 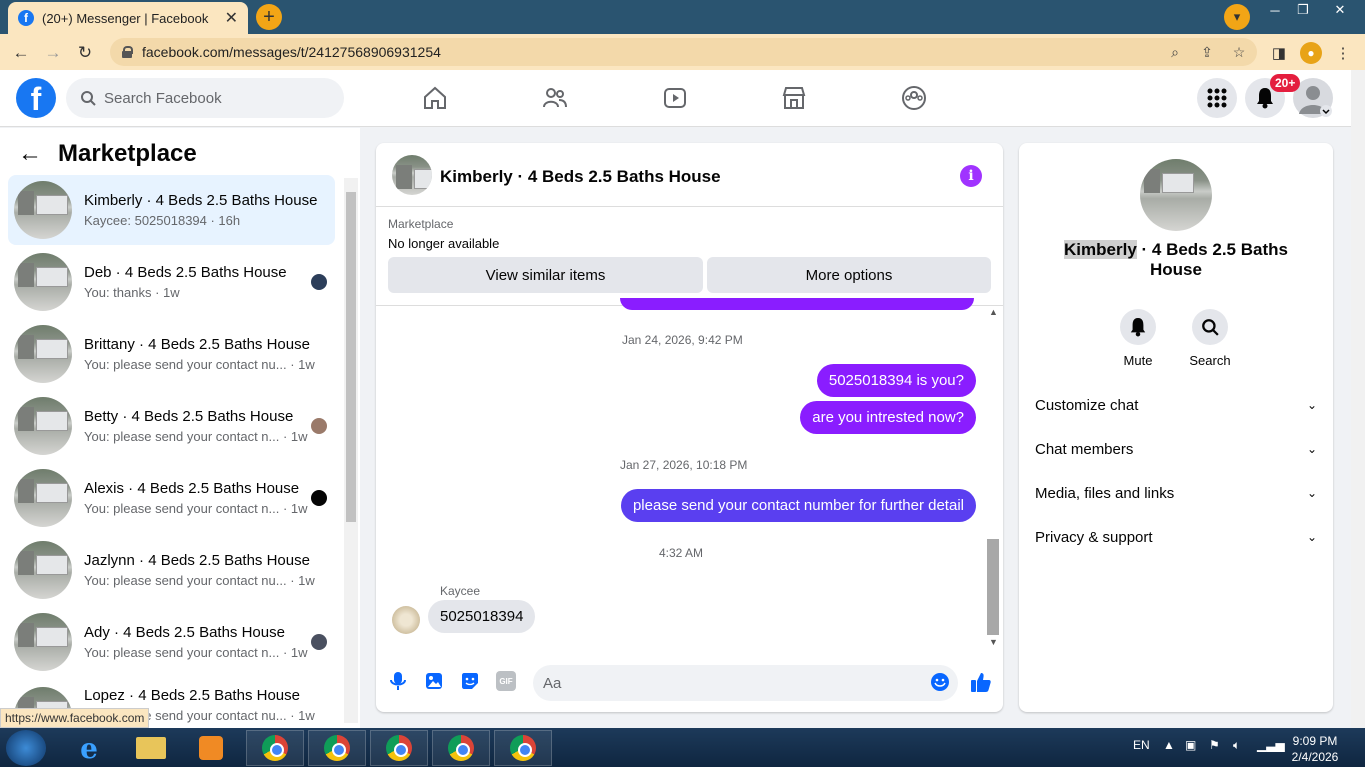 What do you see at coordinates (896, 380) in the screenshot?
I see `outgoing-message: 5025018394 is you?` at bounding box center [896, 380].